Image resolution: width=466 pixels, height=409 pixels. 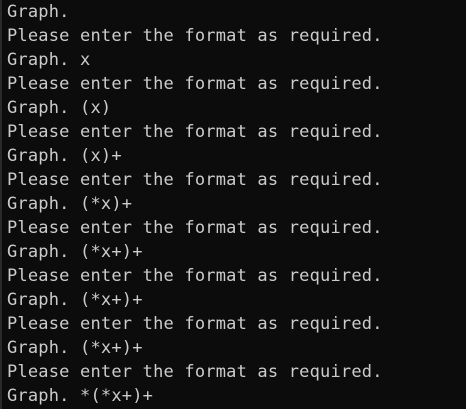 I want to click on console-prompt-line: Graph. *(*x+)+, so click(x=236, y=396).